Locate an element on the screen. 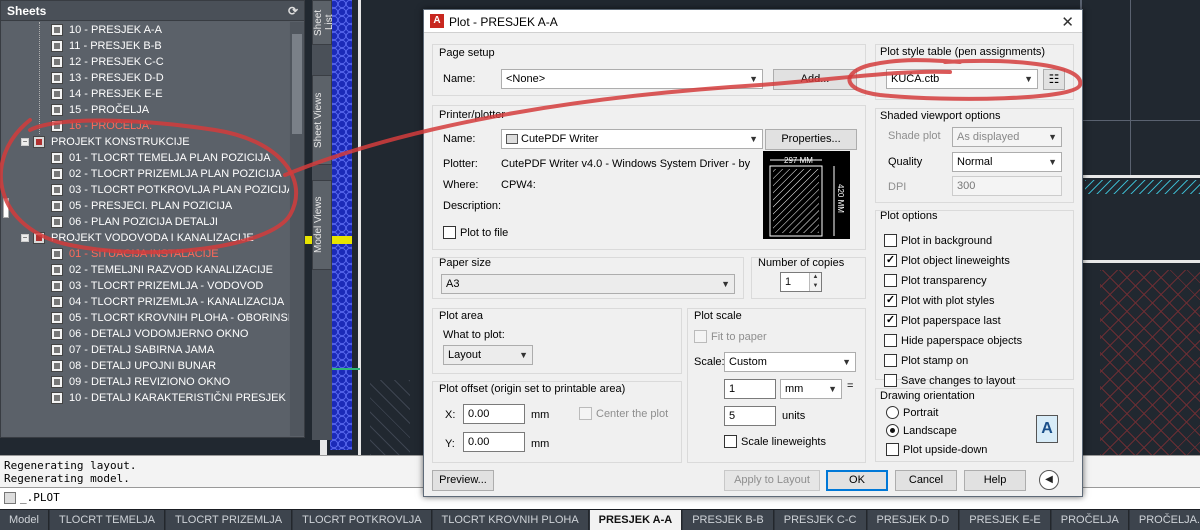  paper-size-select: A3 ▼ is located at coordinates (588, 284).